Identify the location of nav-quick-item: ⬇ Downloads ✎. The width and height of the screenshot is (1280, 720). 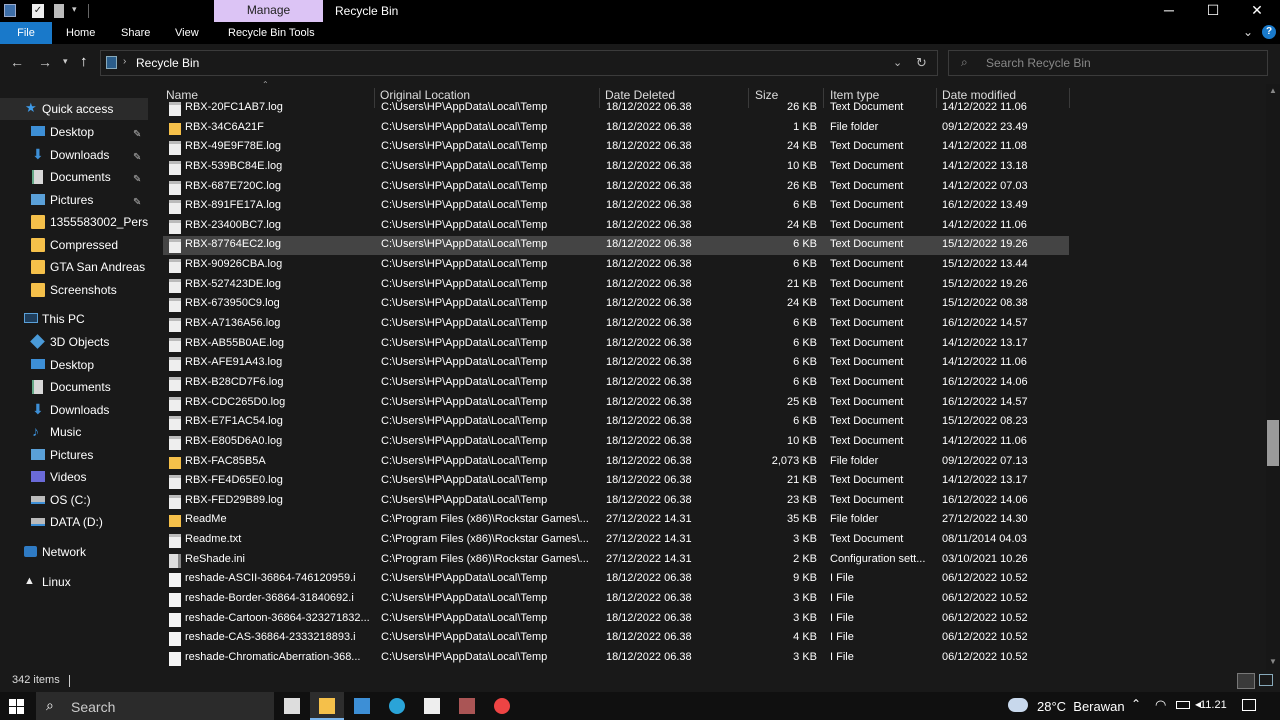
(74, 155).